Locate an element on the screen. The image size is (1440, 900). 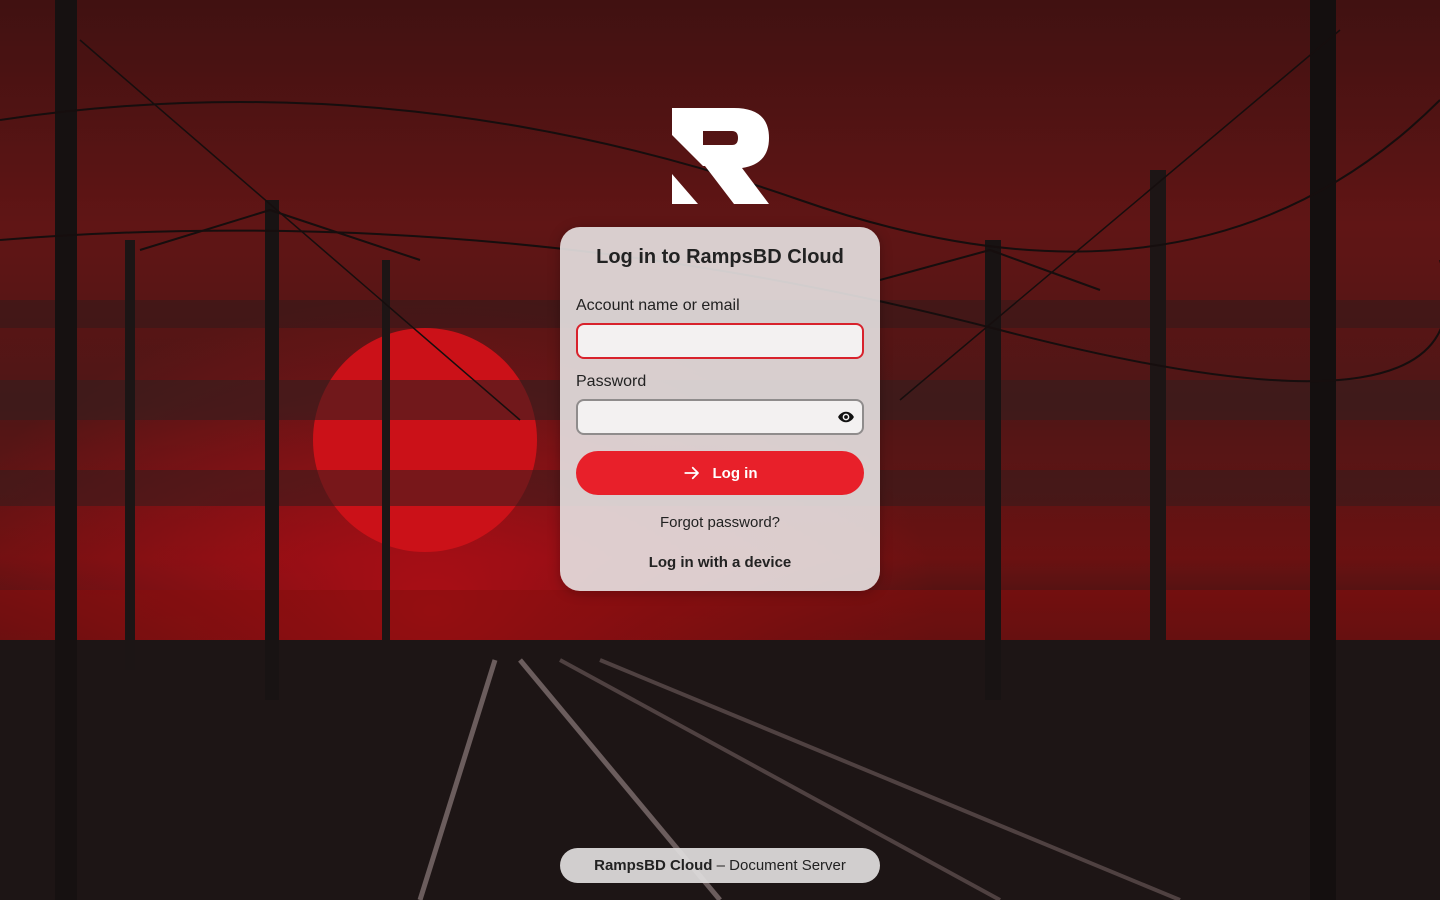
username-input is located at coordinates (720, 341).